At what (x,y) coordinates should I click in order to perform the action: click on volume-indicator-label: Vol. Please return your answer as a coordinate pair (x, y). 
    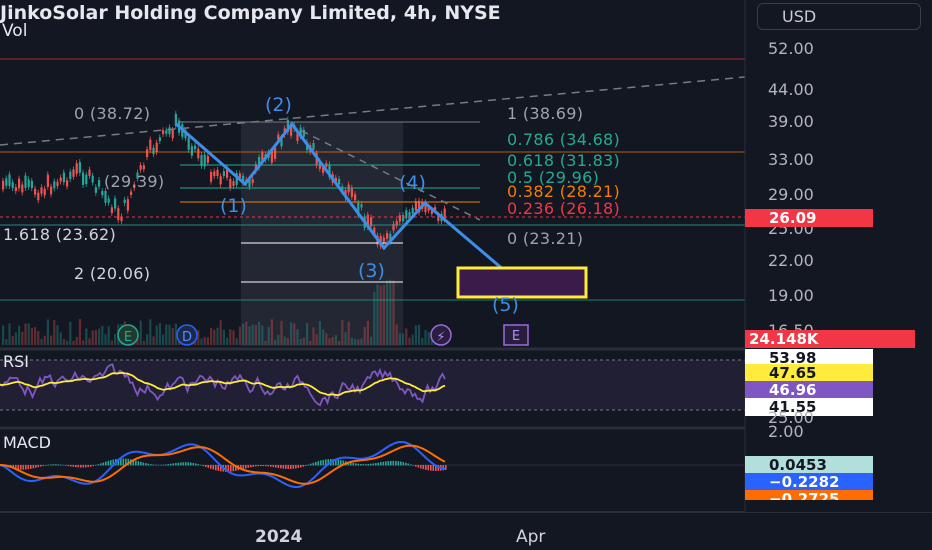
    Looking at the image, I should click on (14, 31).